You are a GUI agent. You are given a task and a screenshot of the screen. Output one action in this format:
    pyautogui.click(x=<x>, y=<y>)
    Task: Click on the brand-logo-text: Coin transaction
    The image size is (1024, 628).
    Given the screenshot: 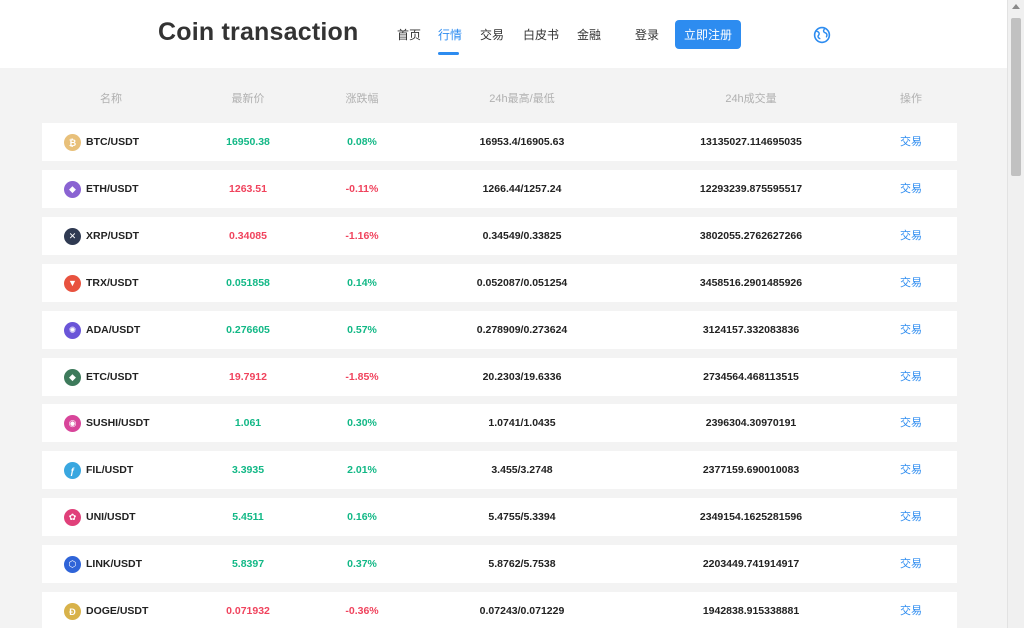 What is the action you would take?
    pyautogui.click(x=258, y=32)
    